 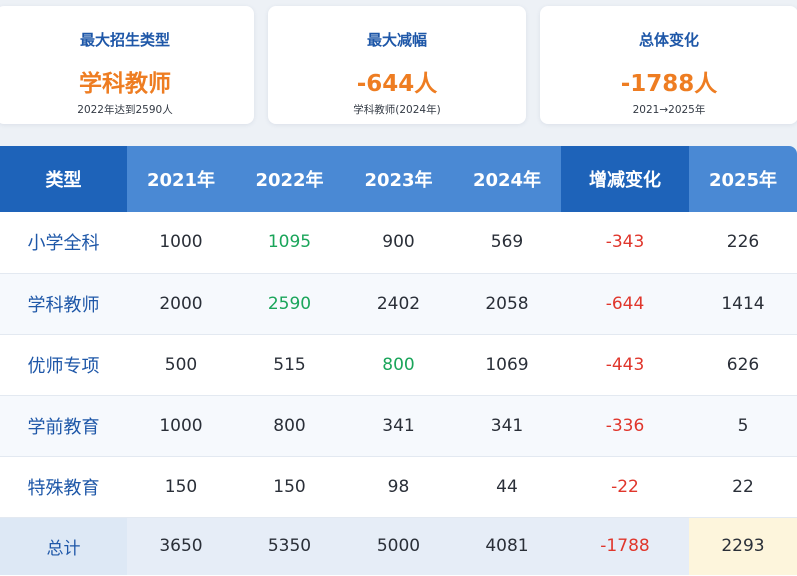 What do you see at coordinates (625, 364) in the screenshot?
I see `cell-change: -443` at bounding box center [625, 364].